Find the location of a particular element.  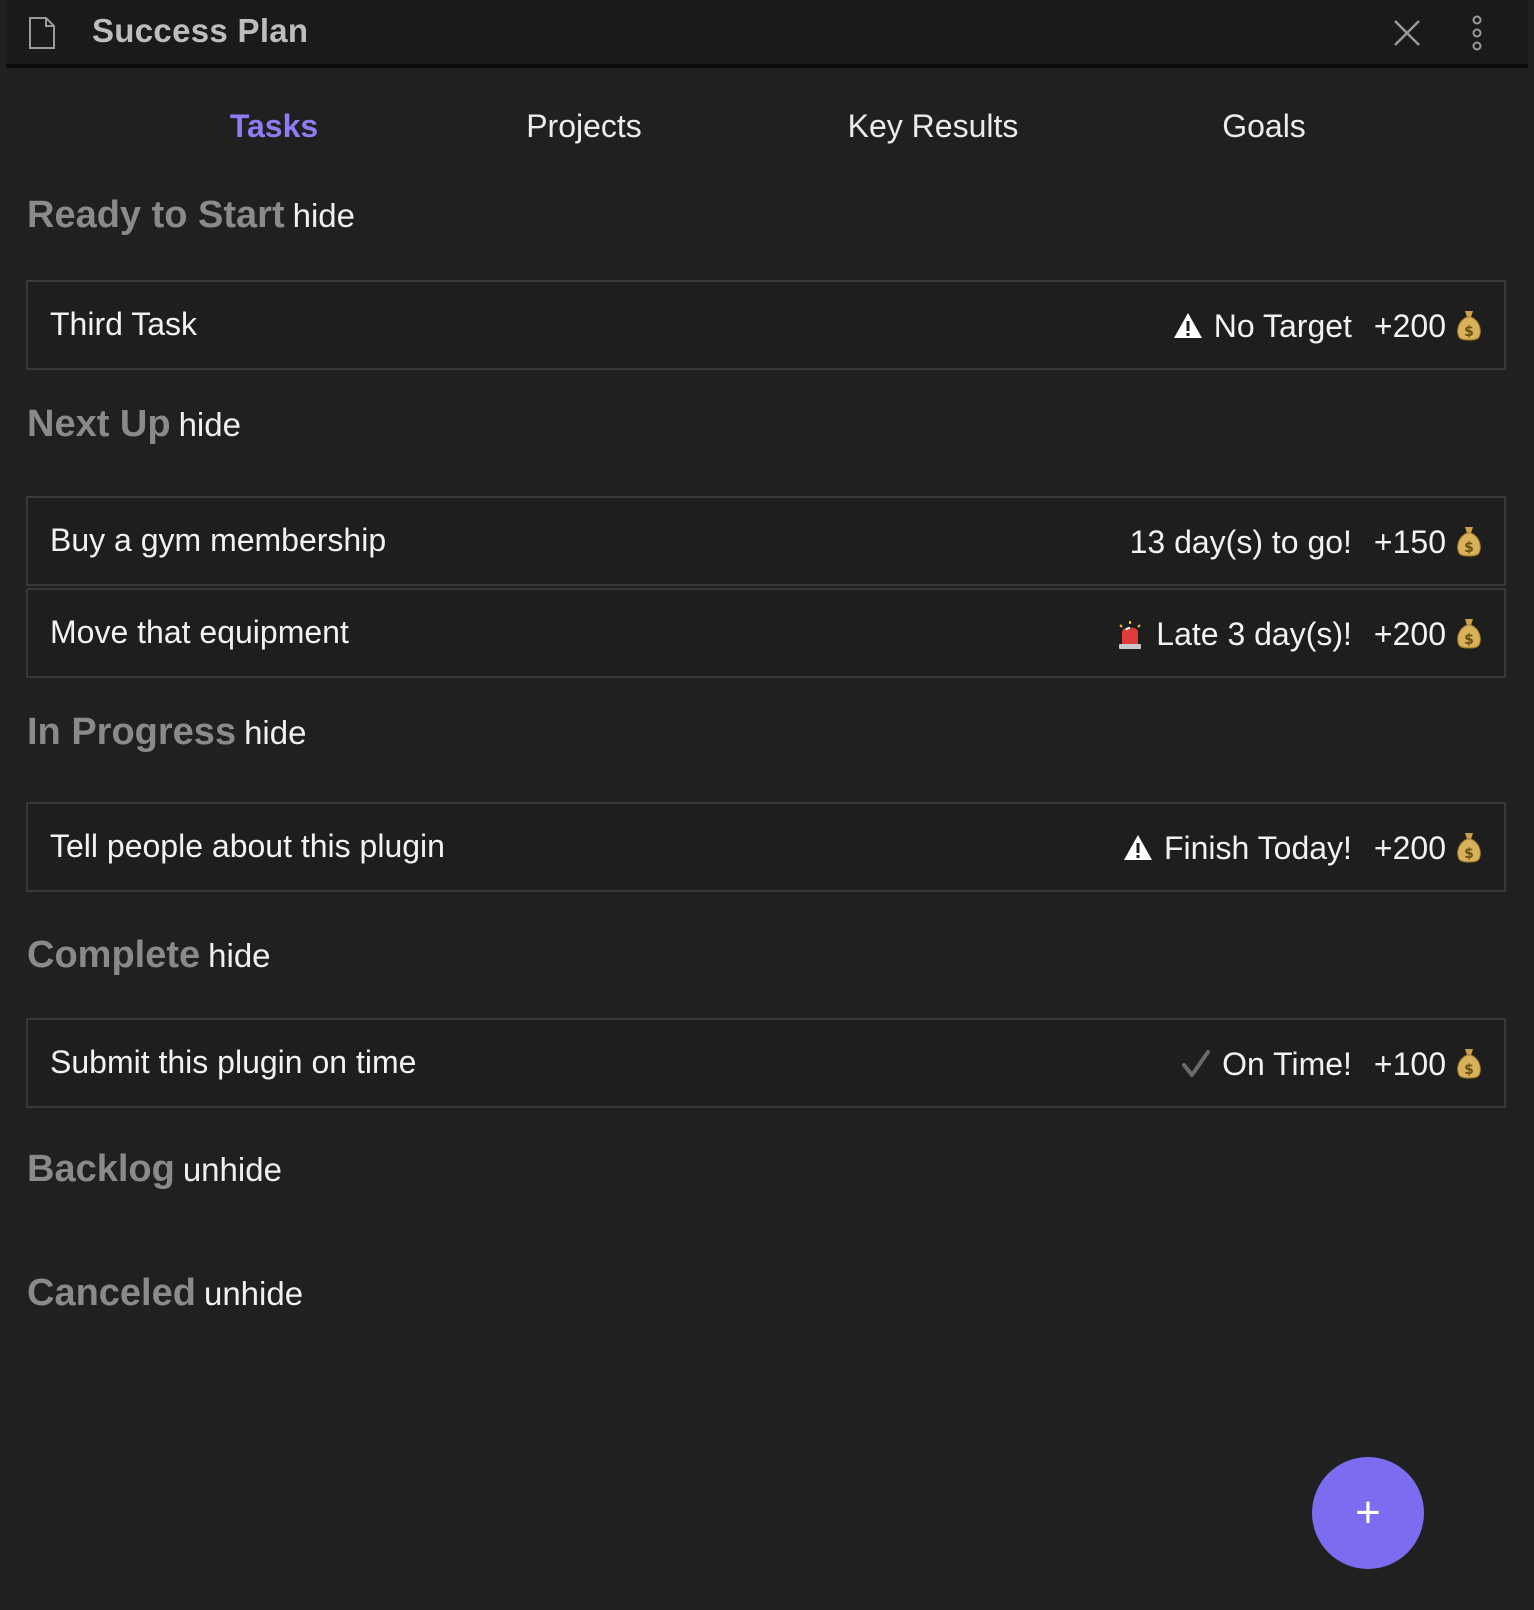

task-meta: Finish Today! +200 $ is located at coordinates (1302, 848).